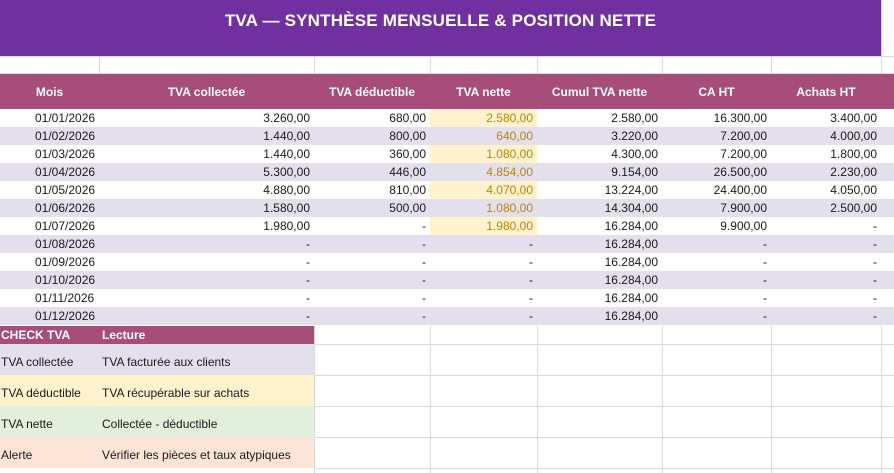 This screenshot has height=473, width=894. What do you see at coordinates (826, 172) in the screenshot?
I see `cell-achats-ht: 2.230,00` at bounding box center [826, 172].